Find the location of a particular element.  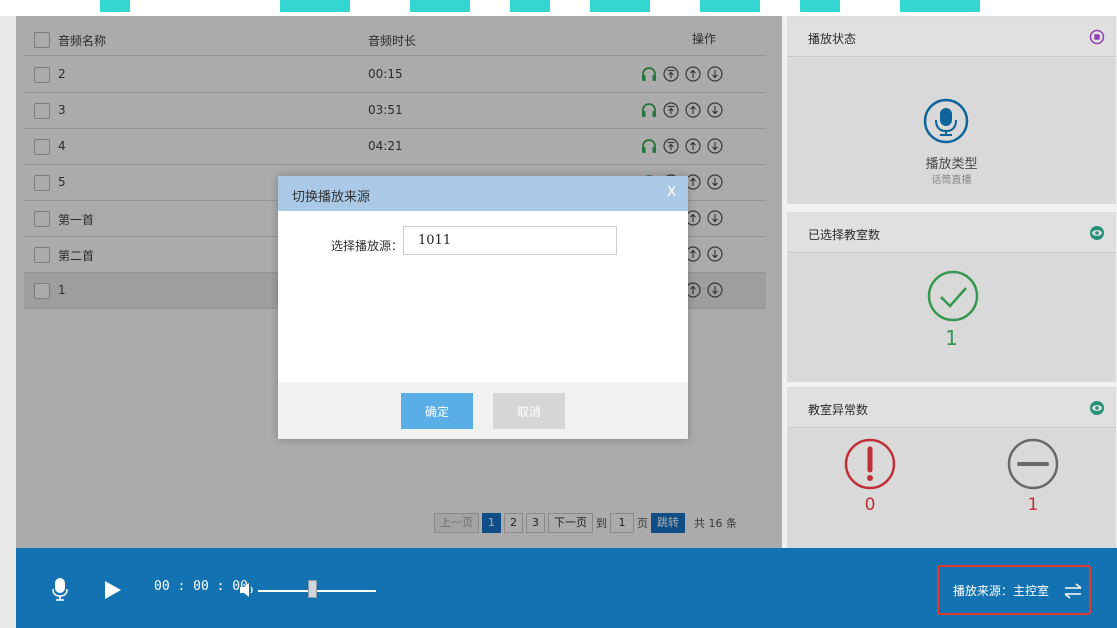

selected-classrooms-card: 已选择教室数 1 is located at coordinates (951, 297).